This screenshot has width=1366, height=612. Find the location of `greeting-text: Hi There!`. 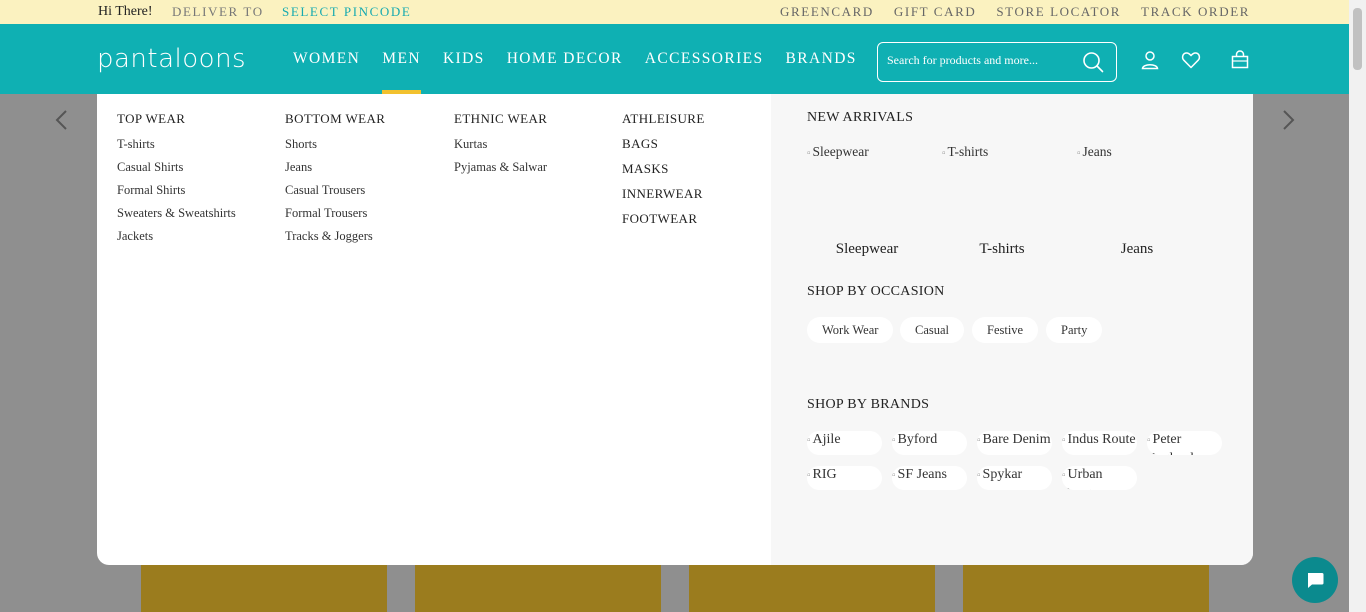

greeting-text: Hi There! is located at coordinates (125, 11).